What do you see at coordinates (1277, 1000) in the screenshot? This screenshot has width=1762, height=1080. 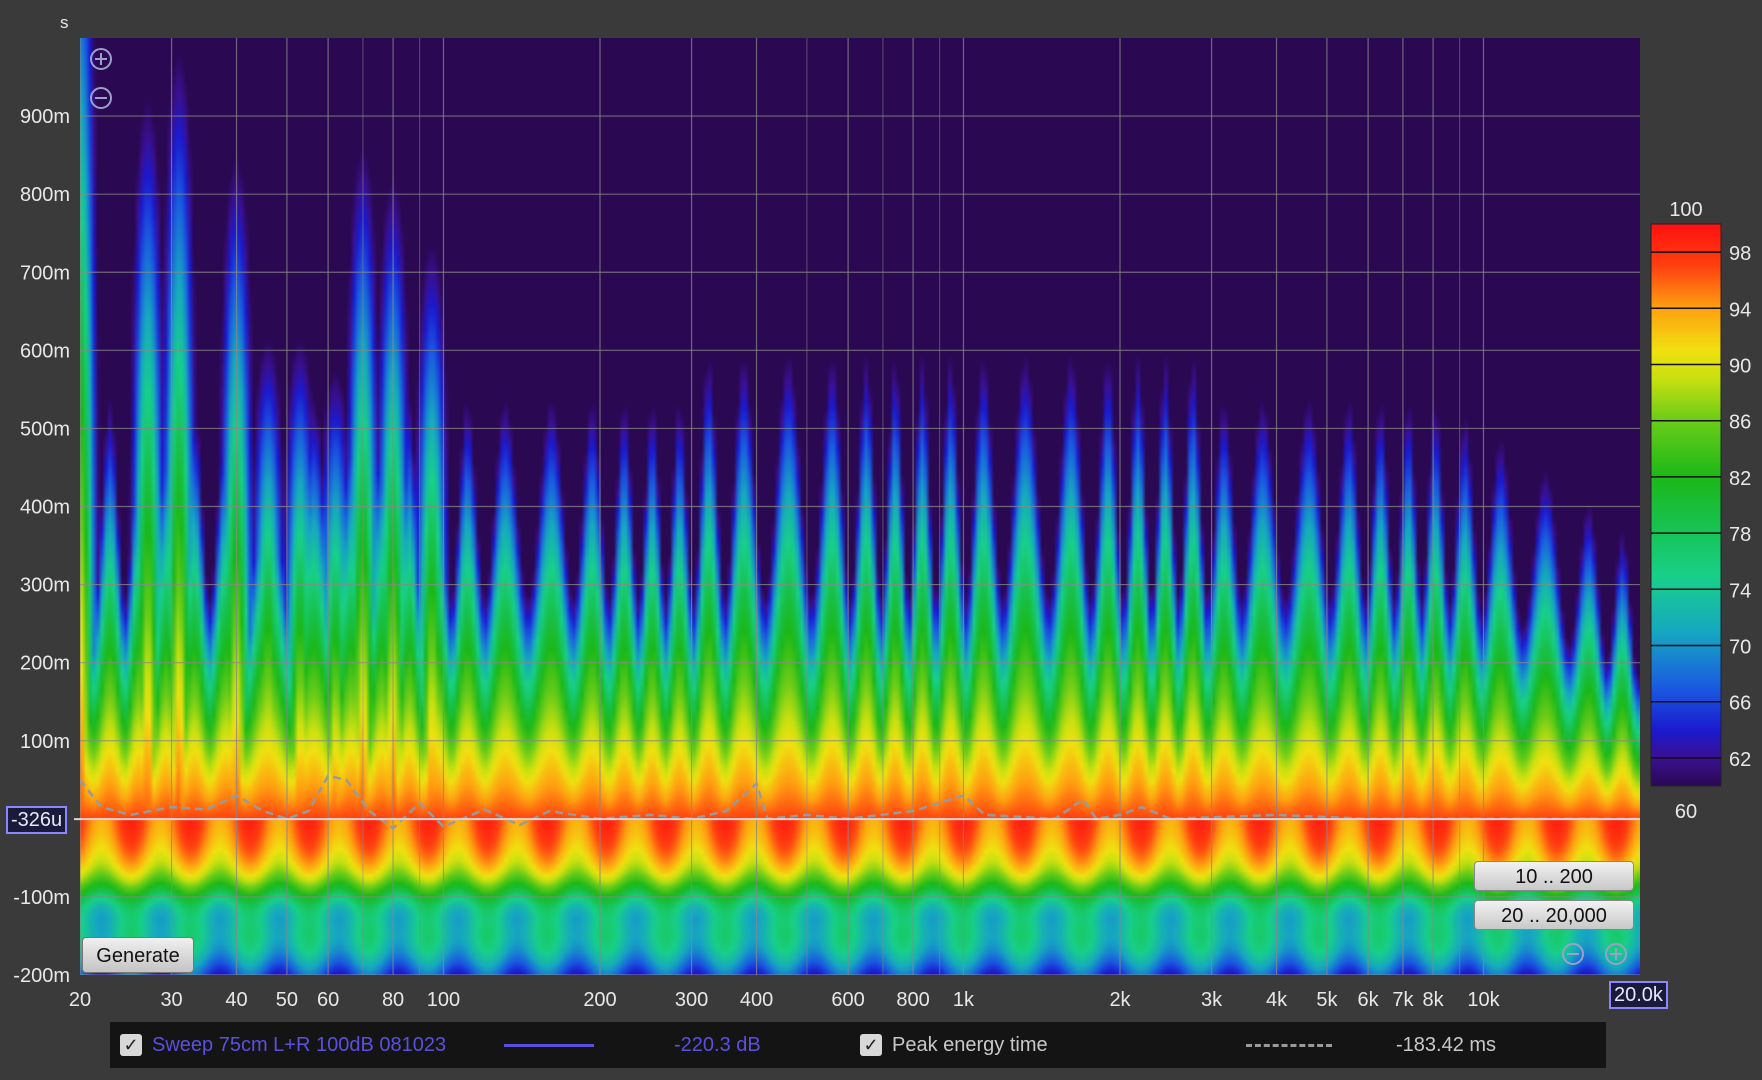 I see `x-tick-label: 4k` at bounding box center [1277, 1000].